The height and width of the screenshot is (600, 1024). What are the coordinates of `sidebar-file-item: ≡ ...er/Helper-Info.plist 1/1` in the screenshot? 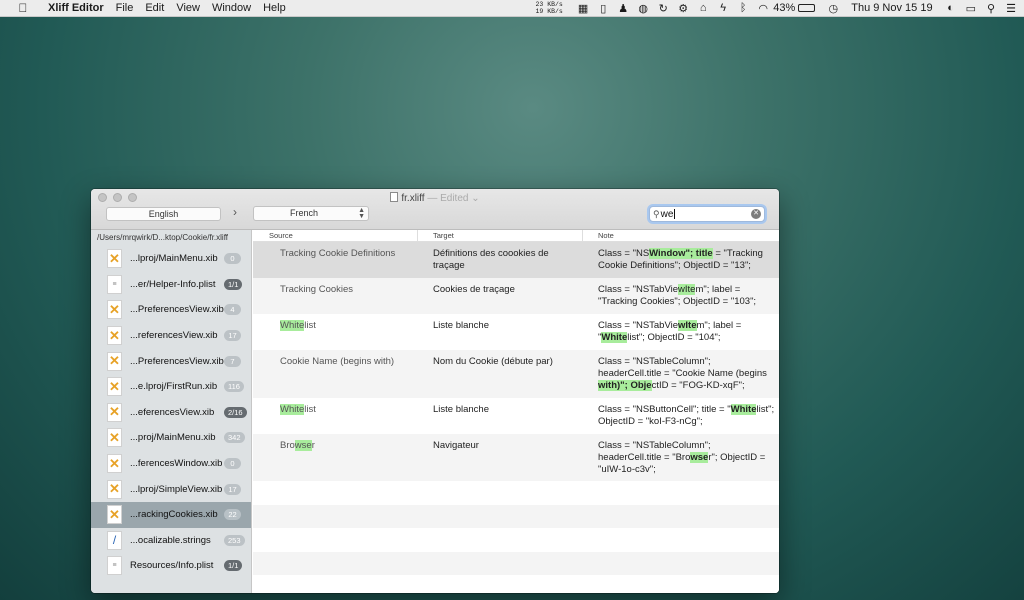 It's located at (171, 285).